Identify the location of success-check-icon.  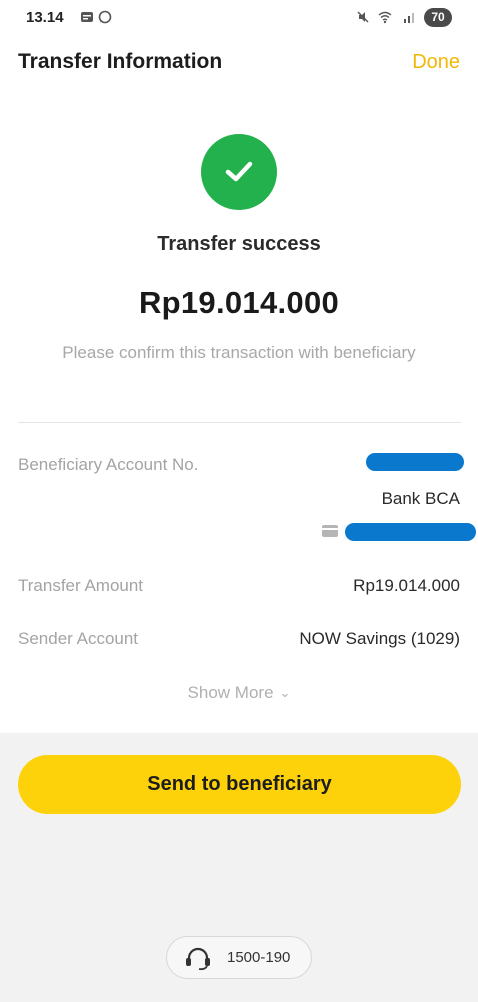
(239, 172).